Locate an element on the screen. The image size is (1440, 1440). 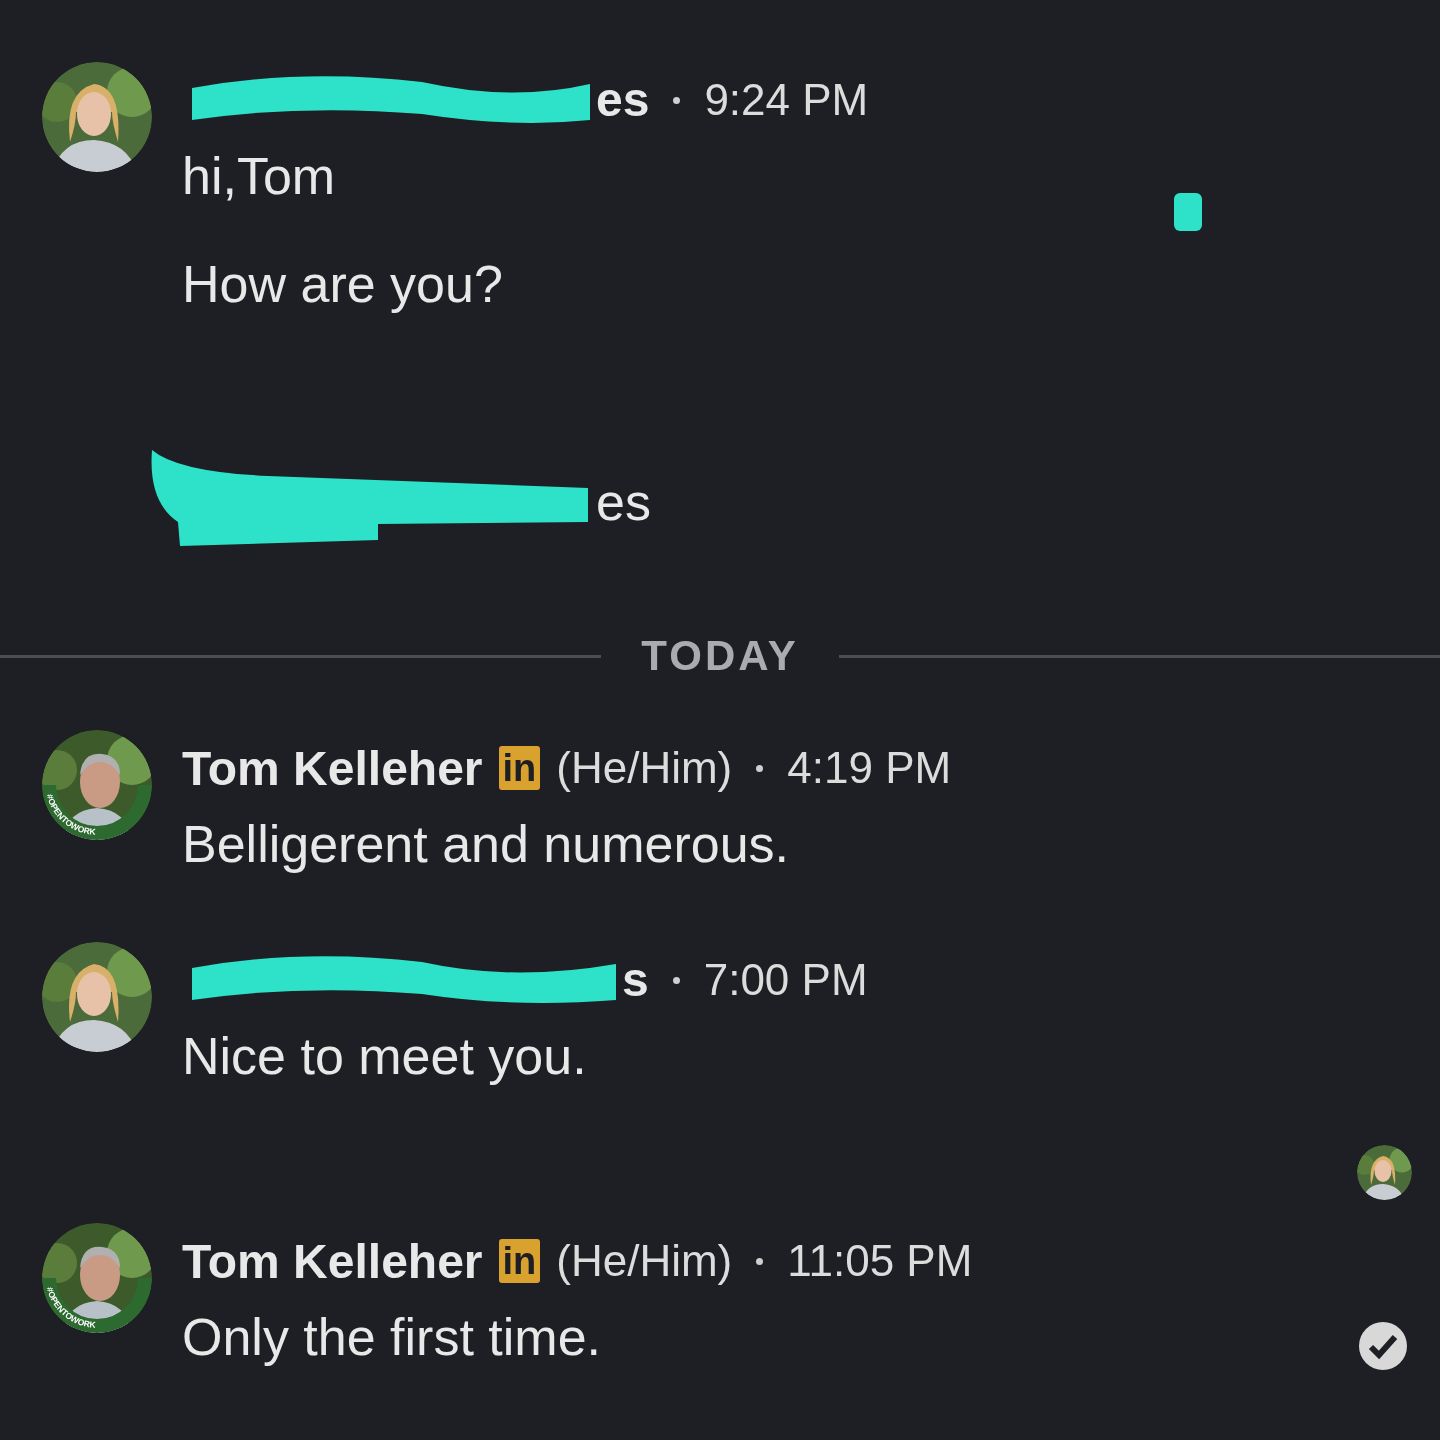
sender-name: es is located at coordinates (623, 99).